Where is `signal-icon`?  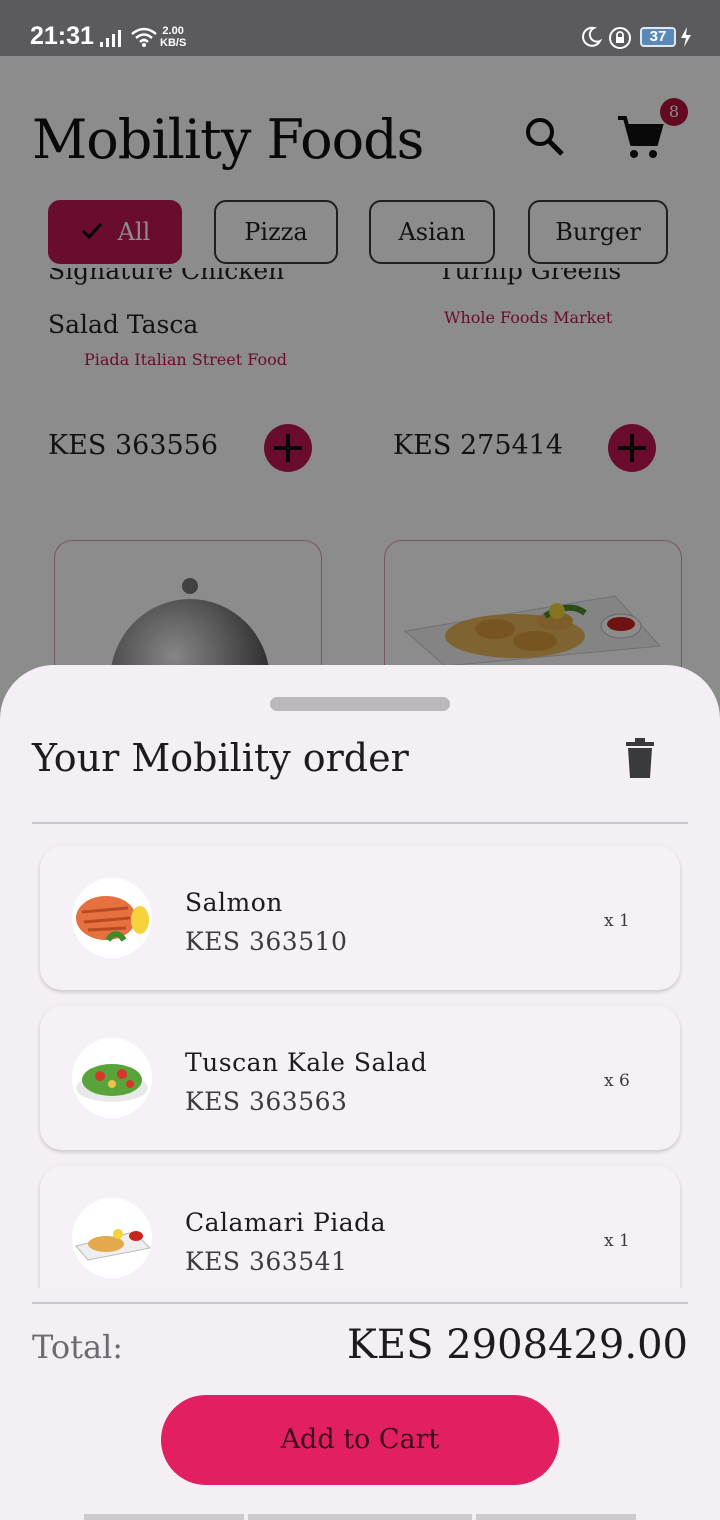 signal-icon is located at coordinates (112, 38).